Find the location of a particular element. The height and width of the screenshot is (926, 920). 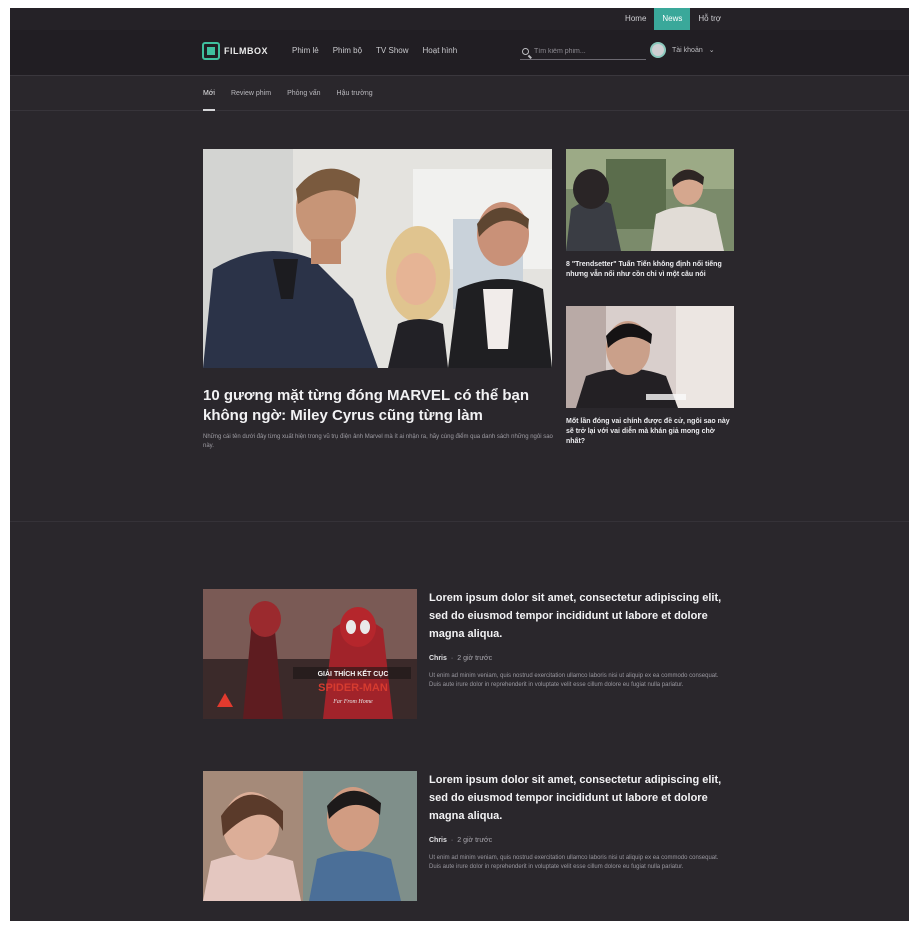

subnav-item-behind: Hậu trường is located at coordinates (355, 94).